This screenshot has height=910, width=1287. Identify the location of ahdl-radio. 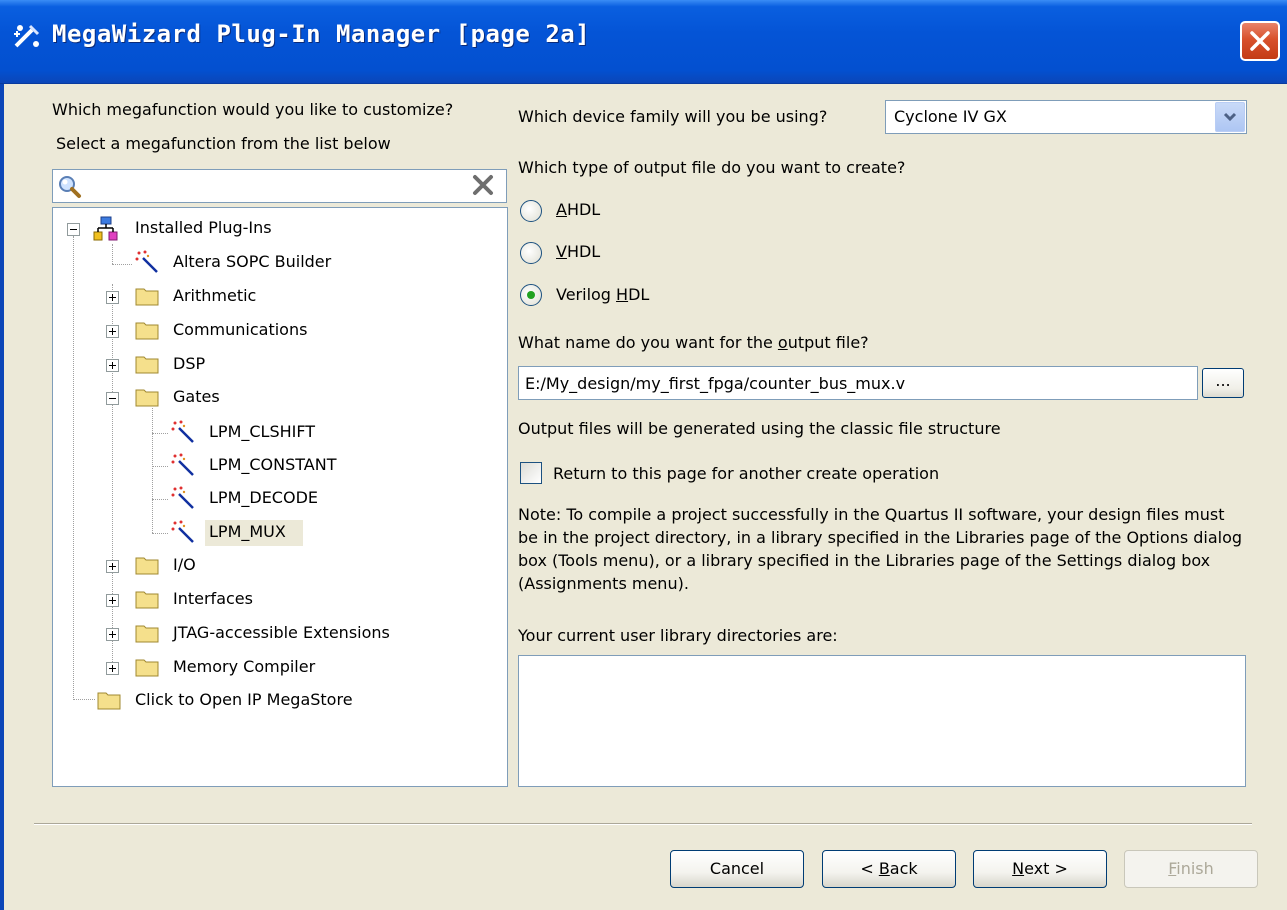
(531, 211).